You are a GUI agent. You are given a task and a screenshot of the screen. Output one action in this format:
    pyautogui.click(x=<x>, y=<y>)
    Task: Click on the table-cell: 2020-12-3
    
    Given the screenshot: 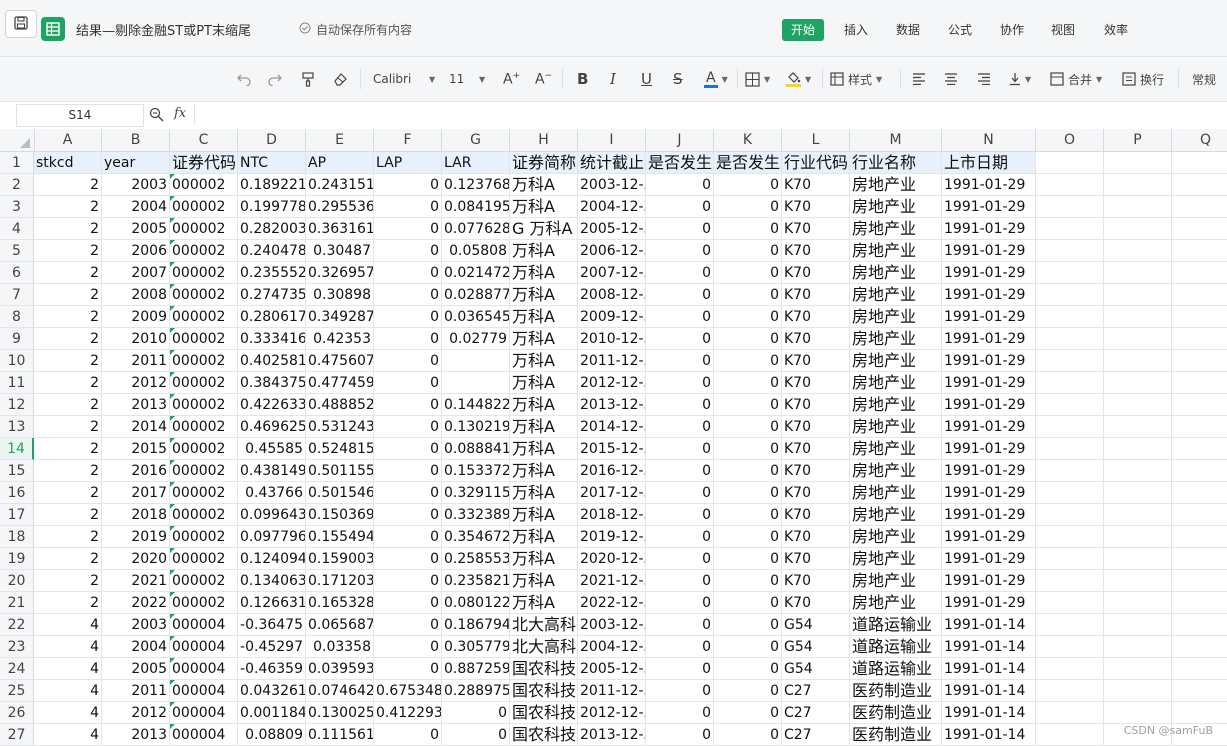 What is the action you would take?
    pyautogui.click(x=612, y=559)
    